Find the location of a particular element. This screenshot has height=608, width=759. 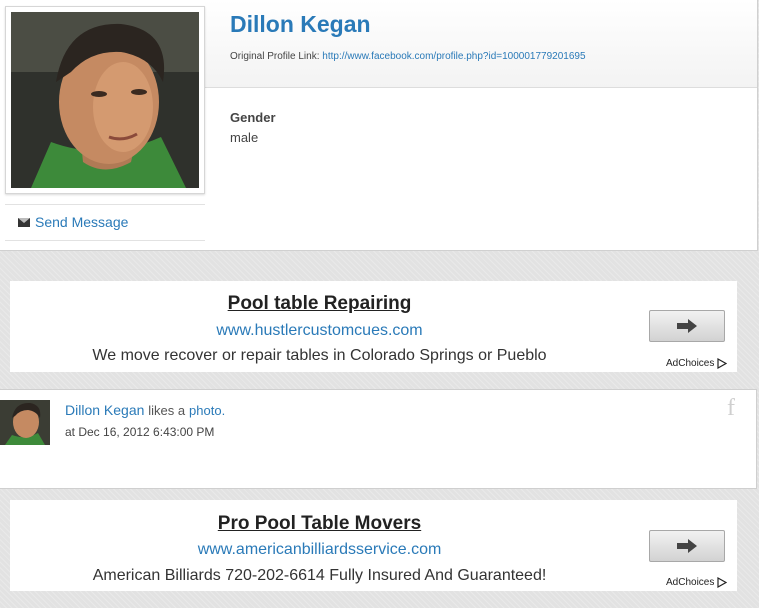

ad-url: www.americanbilliardsservice.com is located at coordinates (319, 550).